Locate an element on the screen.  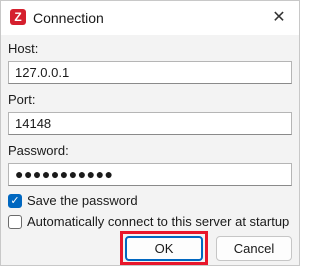
save-password-label: Save the password is located at coordinates (82, 200).